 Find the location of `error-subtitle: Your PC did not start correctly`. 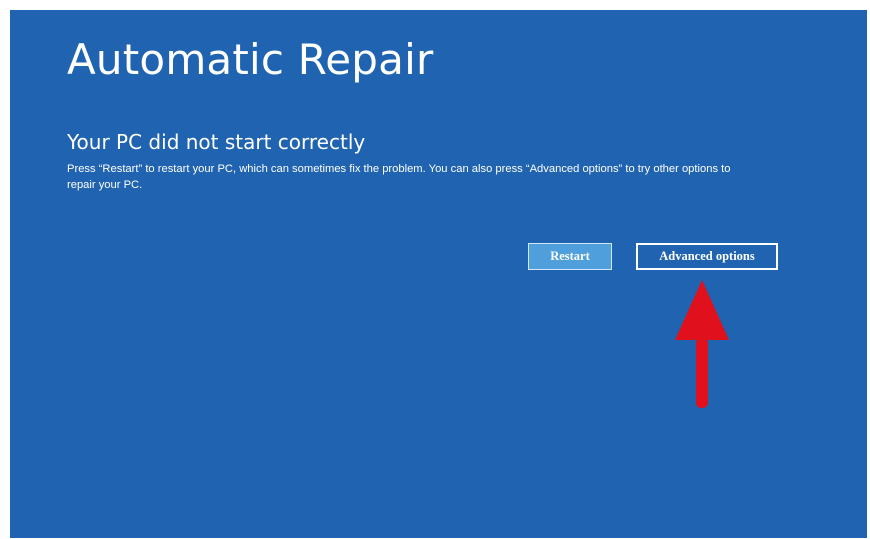

error-subtitle: Your PC did not start correctly is located at coordinates (216, 142).